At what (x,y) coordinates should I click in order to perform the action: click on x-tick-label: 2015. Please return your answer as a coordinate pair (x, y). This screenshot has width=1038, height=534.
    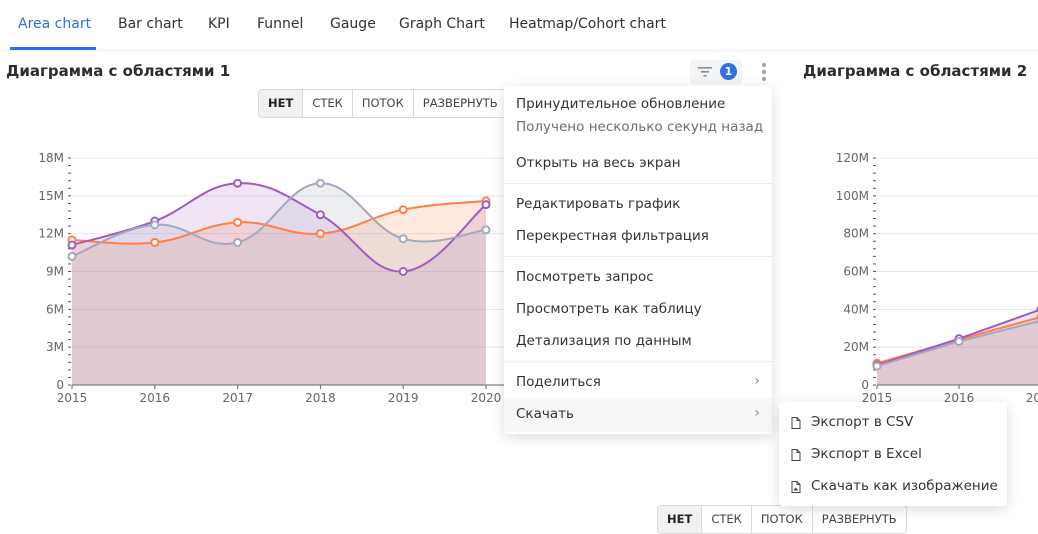
    Looking at the image, I should click on (72, 398).